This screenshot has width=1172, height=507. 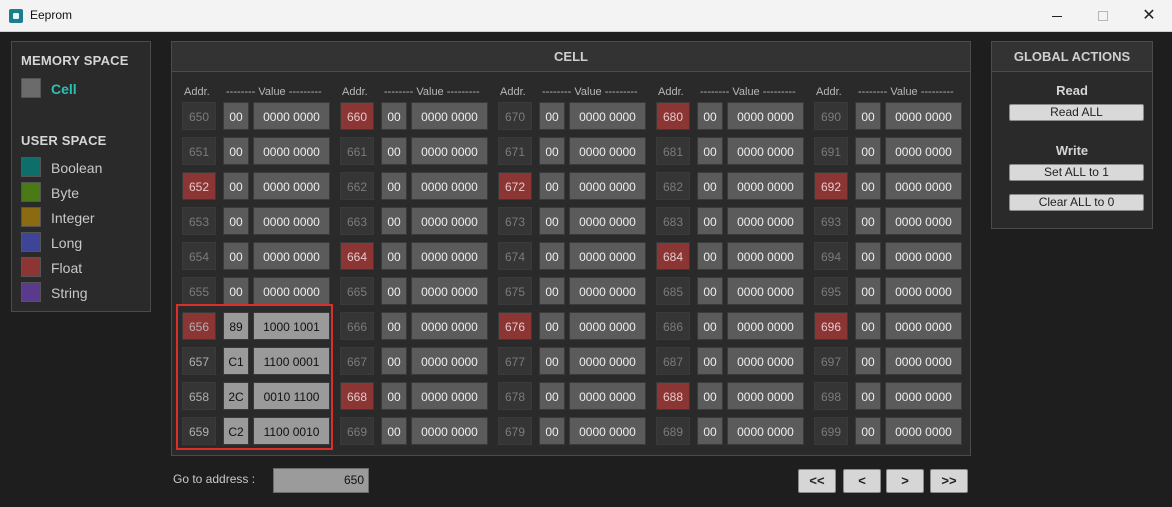 I want to click on cell-address: 679, so click(x=515, y=431).